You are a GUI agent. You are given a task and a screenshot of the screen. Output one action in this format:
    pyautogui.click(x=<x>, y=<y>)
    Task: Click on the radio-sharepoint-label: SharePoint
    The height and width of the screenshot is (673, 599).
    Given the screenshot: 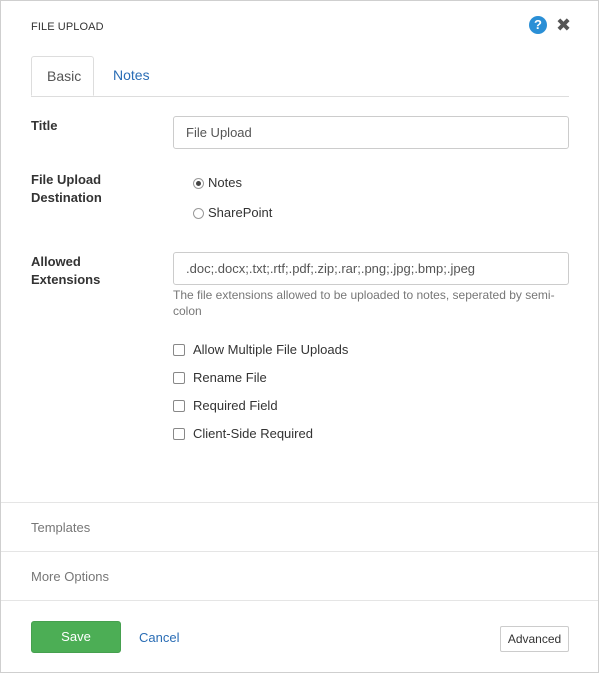 What is the action you would take?
    pyautogui.click(x=240, y=212)
    